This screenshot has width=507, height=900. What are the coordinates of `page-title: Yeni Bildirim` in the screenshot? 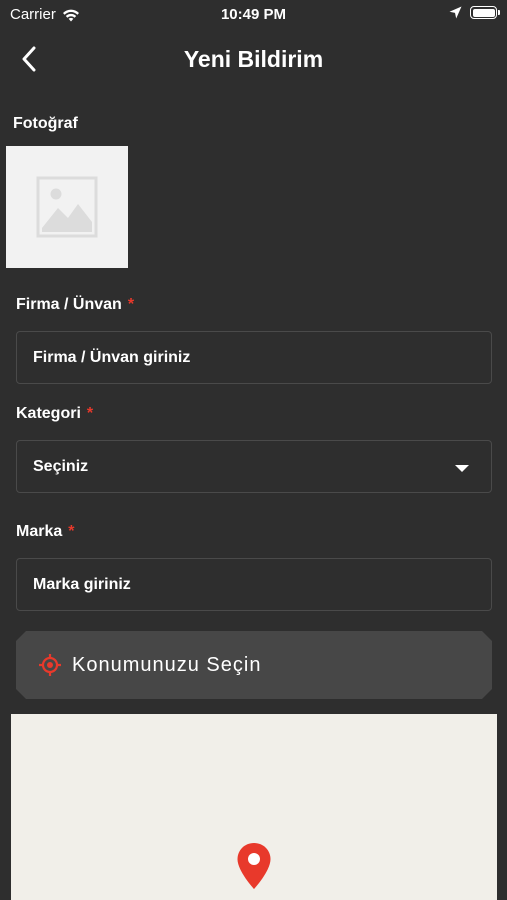 It's located at (253, 59).